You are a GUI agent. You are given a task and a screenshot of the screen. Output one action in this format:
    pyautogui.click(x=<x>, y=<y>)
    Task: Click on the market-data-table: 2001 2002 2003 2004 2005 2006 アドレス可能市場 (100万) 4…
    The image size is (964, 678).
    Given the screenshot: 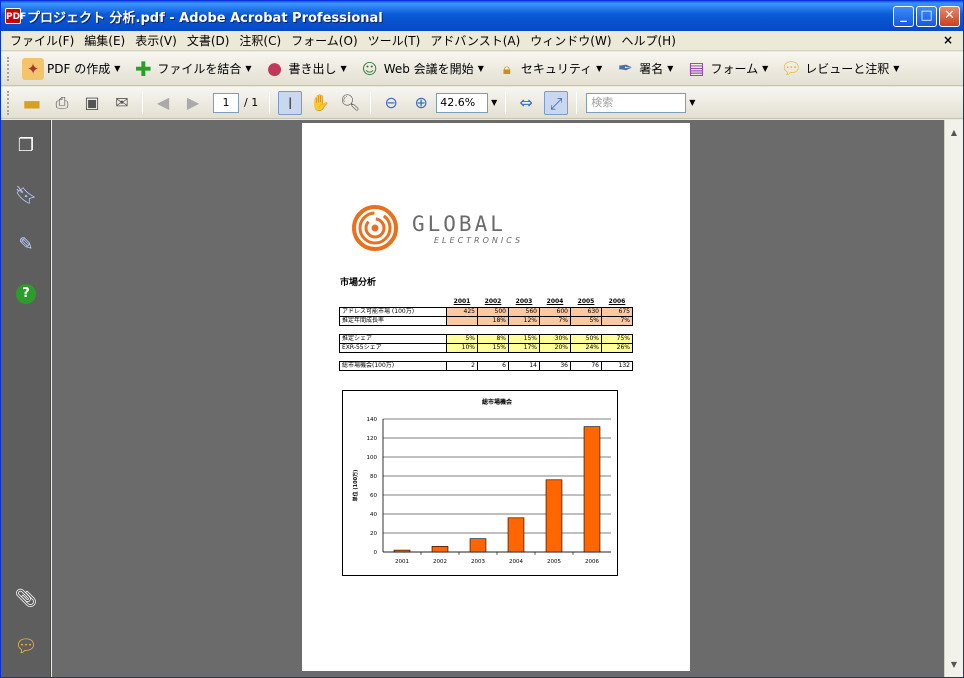 What is the action you would take?
    pyautogui.click(x=486, y=334)
    